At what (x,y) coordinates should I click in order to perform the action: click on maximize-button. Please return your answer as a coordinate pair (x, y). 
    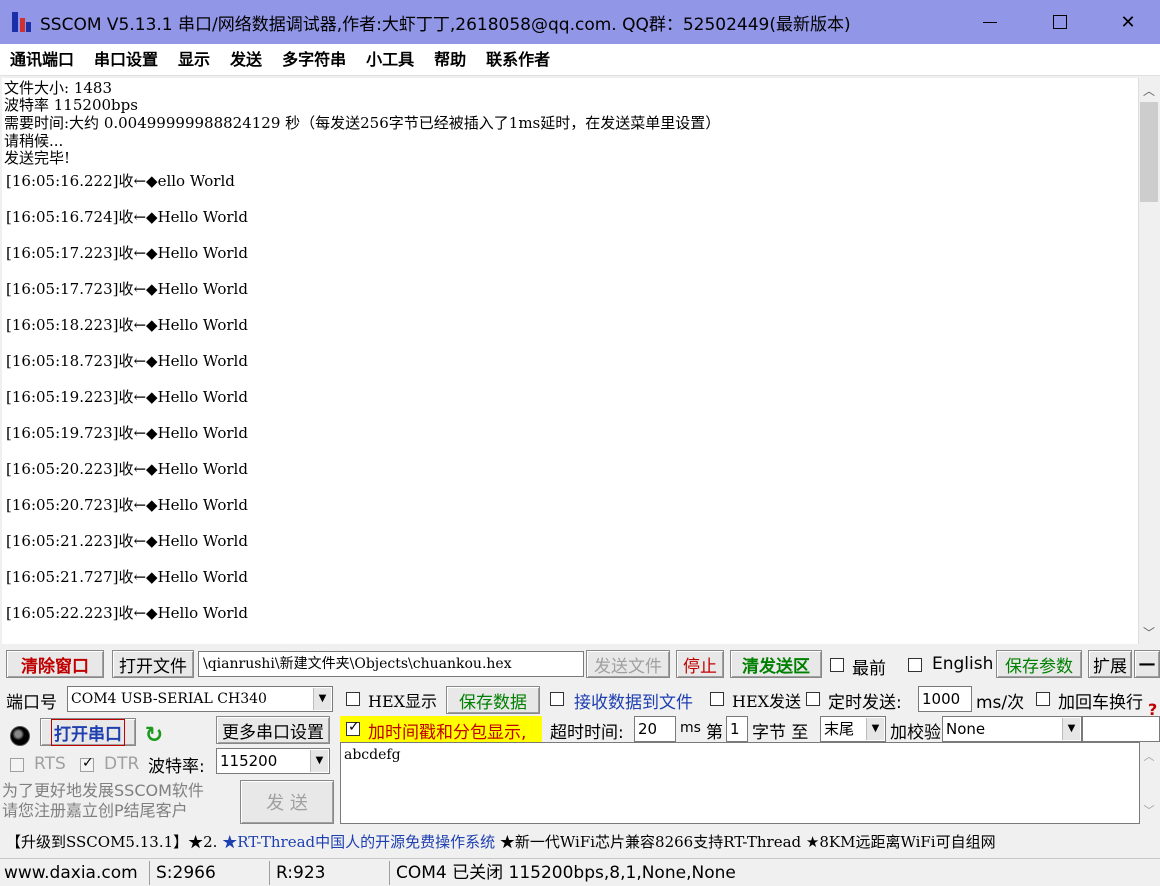
    Looking at the image, I should click on (1060, 22).